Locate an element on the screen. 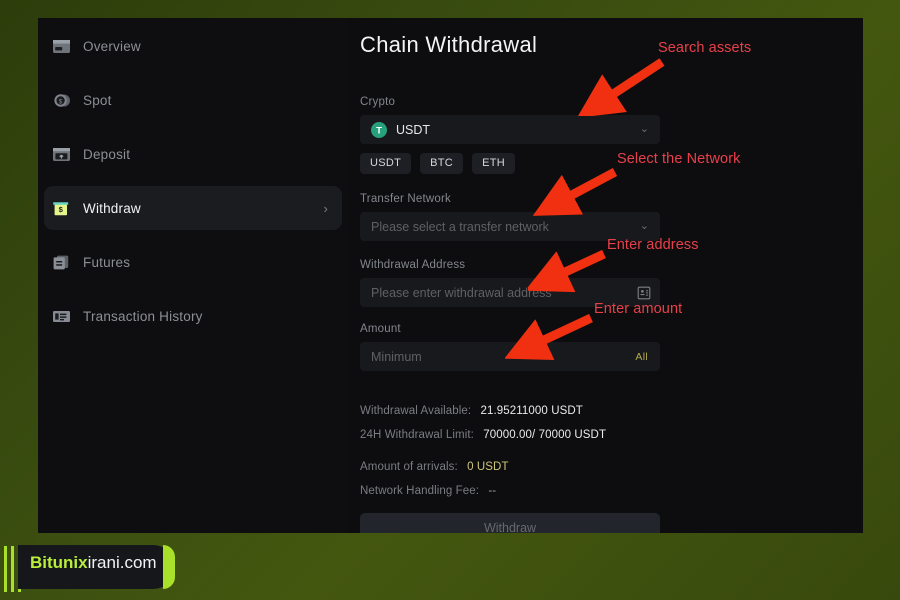 The height and width of the screenshot is (600, 900). coins-icon: $ is located at coordinates (62, 100).